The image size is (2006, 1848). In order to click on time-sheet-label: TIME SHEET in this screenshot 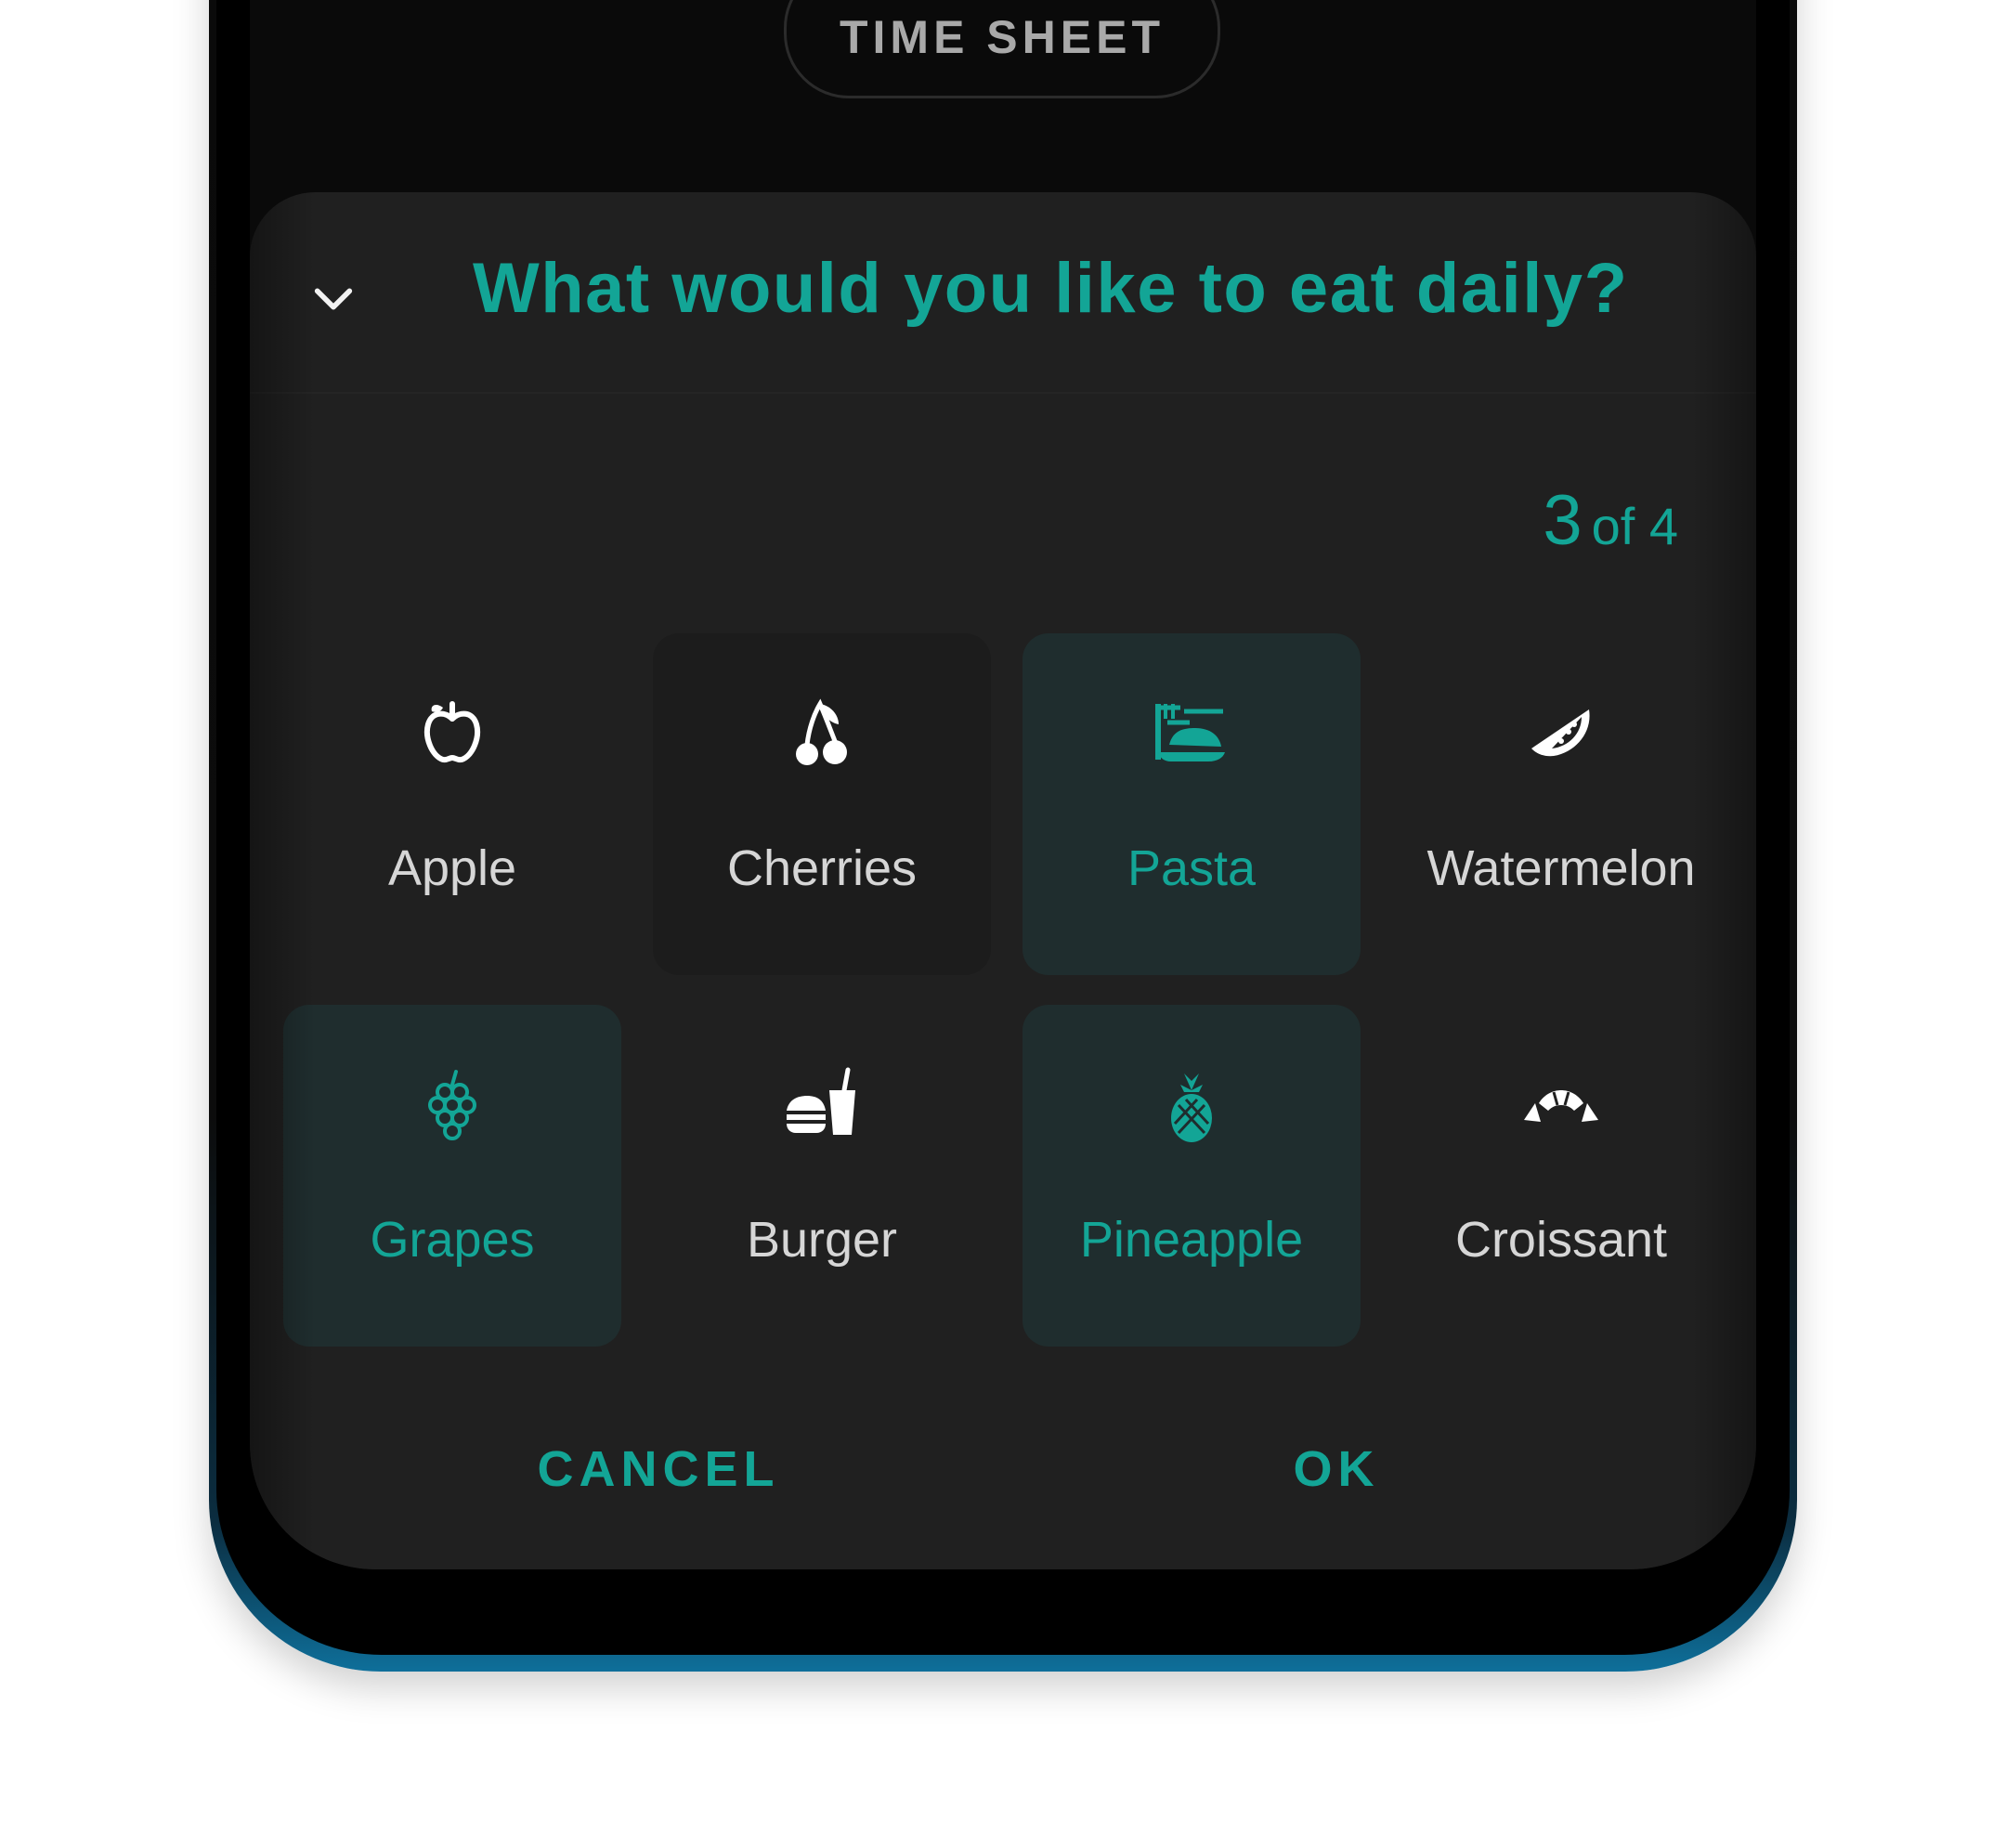, I will do `click(1003, 37)`.